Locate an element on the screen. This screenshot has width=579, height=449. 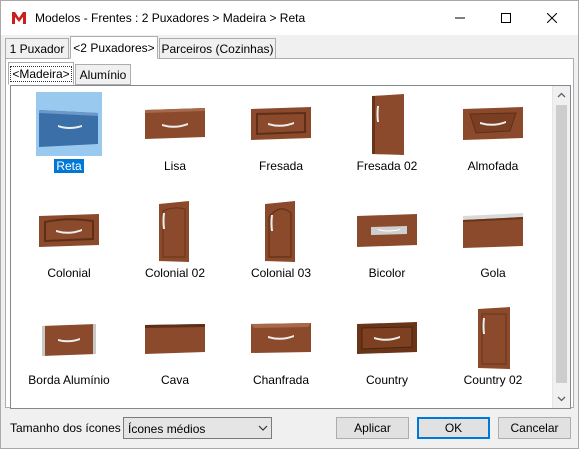
list-item-colonial-02: Colonial 02 is located at coordinates (175, 245).